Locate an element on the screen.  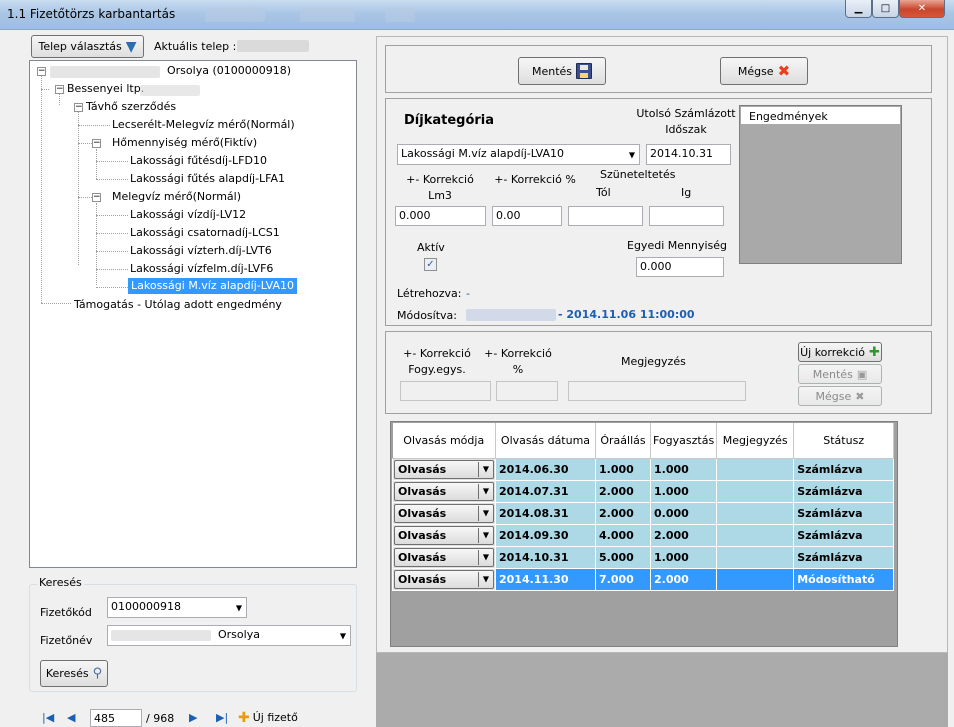
save-button: Mentés is located at coordinates (562, 71).